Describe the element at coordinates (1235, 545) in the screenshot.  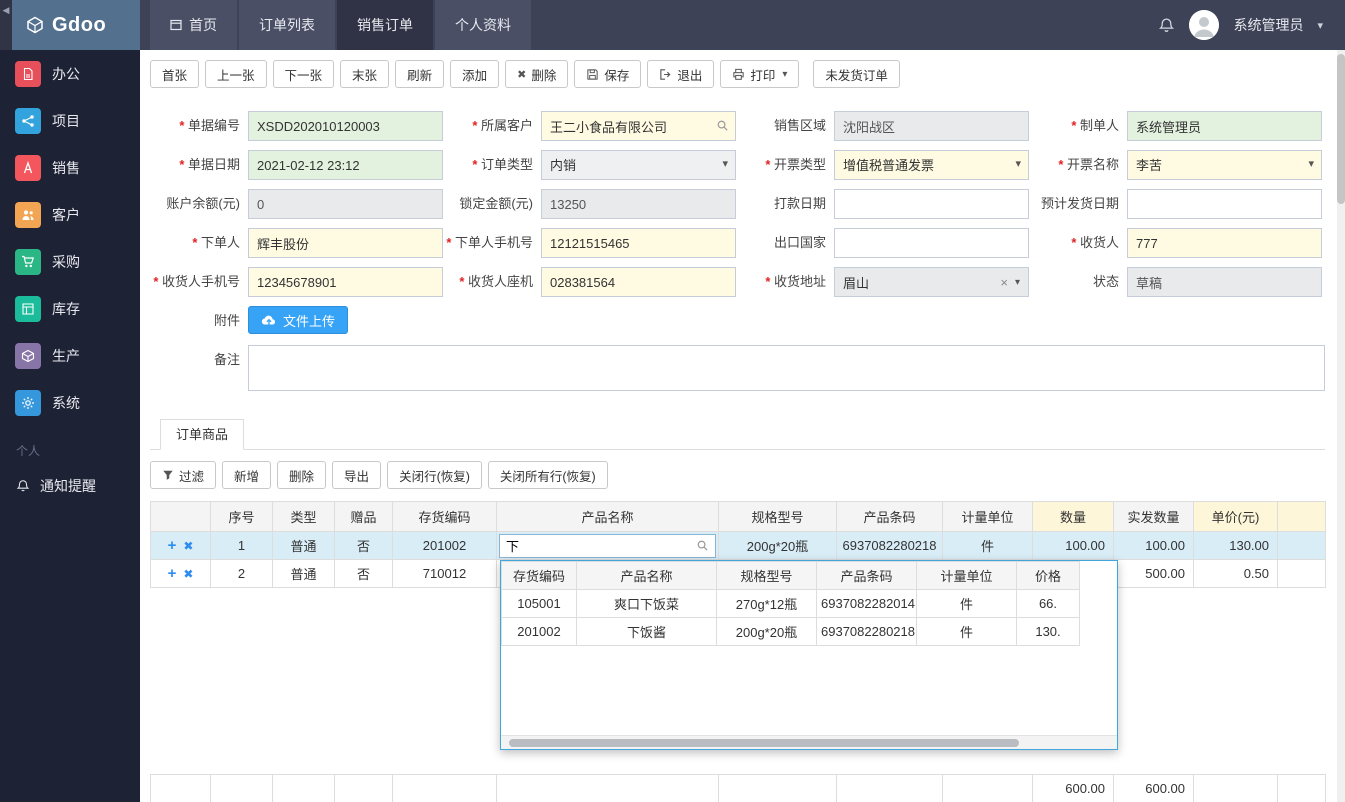
I see `cell-unit-price: 130.00` at that location.